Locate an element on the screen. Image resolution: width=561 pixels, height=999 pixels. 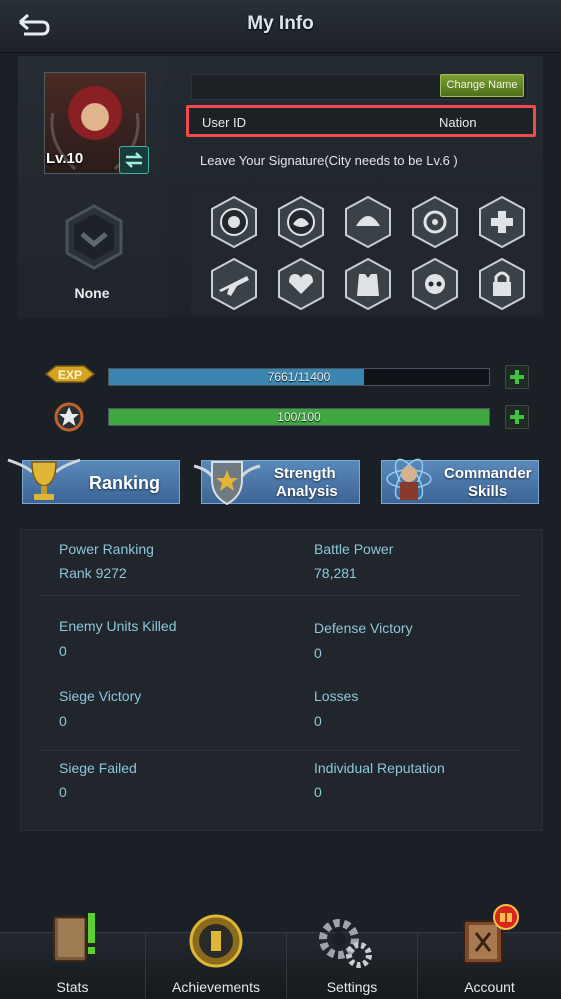
siege-failed-label: Siege Failed is located at coordinates (98, 768).